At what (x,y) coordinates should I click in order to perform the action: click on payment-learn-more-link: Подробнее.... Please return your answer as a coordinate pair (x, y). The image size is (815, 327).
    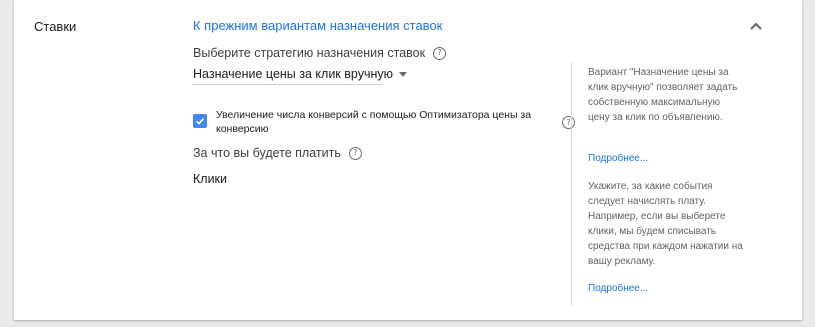
    Looking at the image, I should click on (618, 288).